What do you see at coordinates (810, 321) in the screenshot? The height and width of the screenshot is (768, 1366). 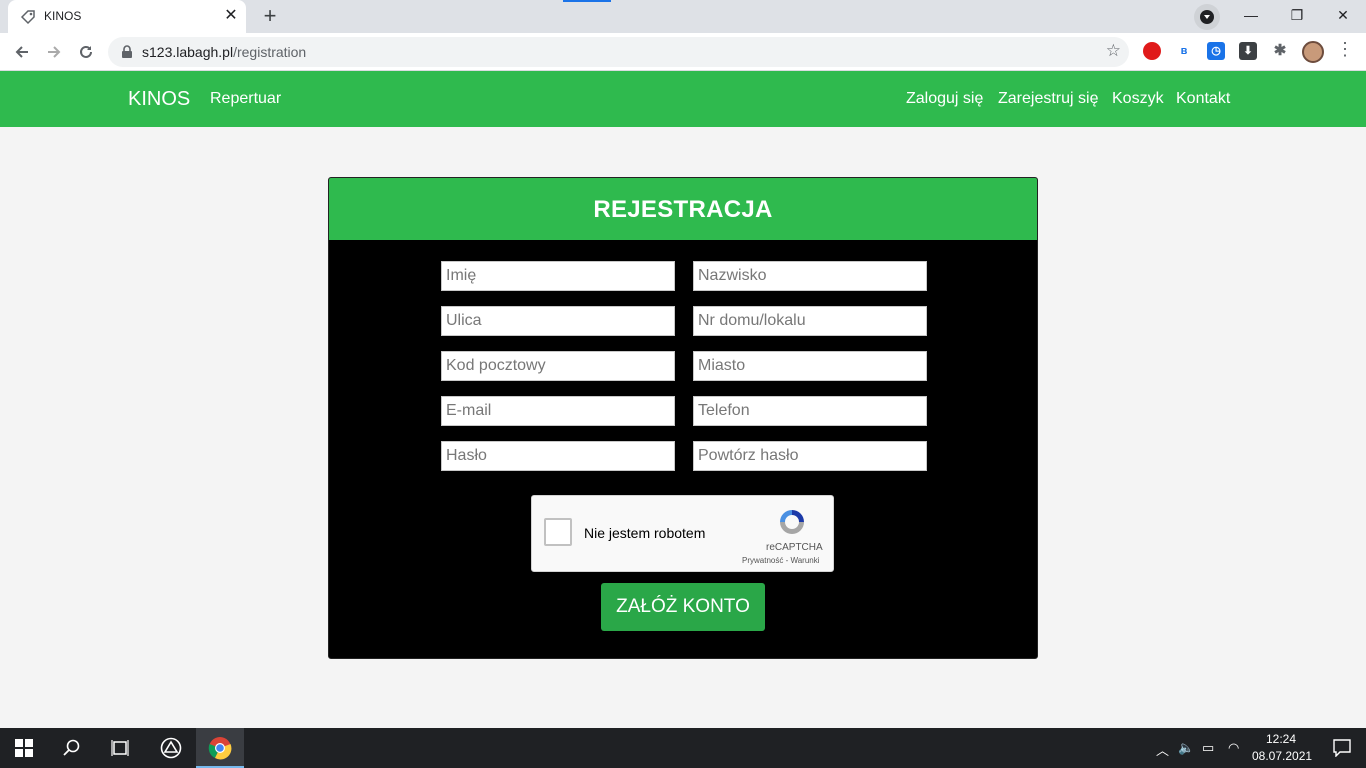 I see `house-number-field` at bounding box center [810, 321].